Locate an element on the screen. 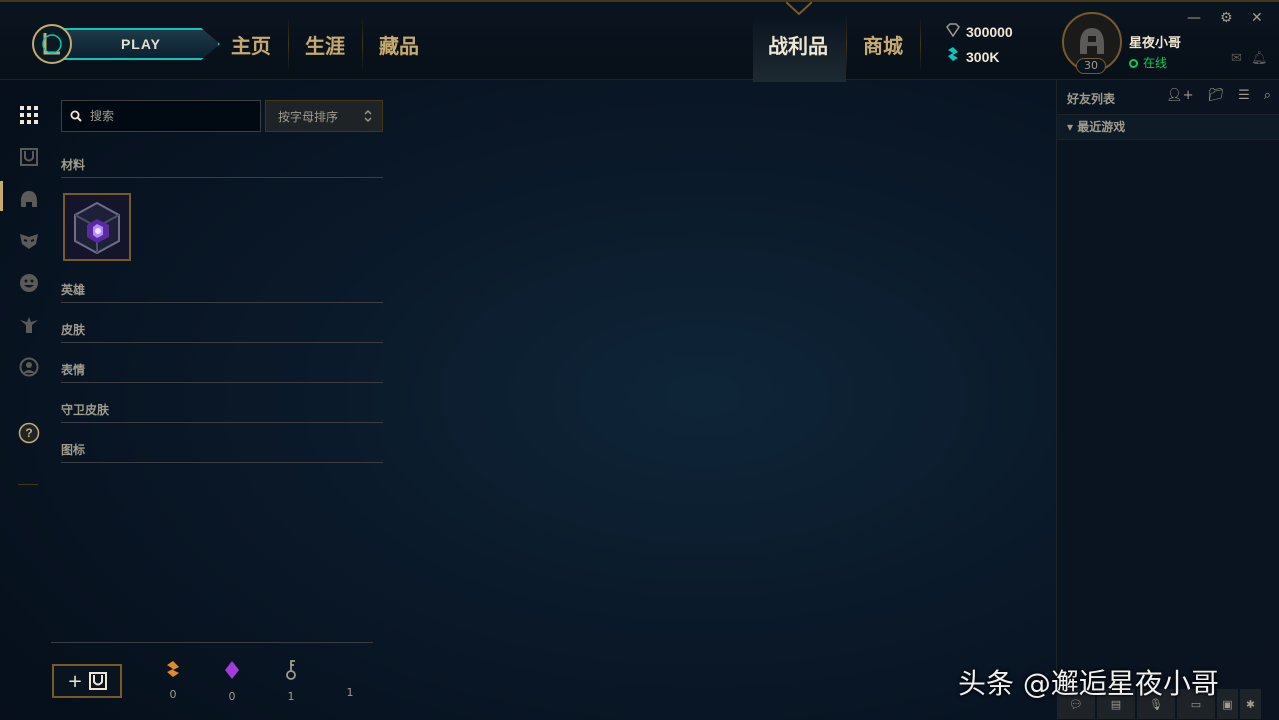  riot-points: 300K is located at coordinates (971, 55).